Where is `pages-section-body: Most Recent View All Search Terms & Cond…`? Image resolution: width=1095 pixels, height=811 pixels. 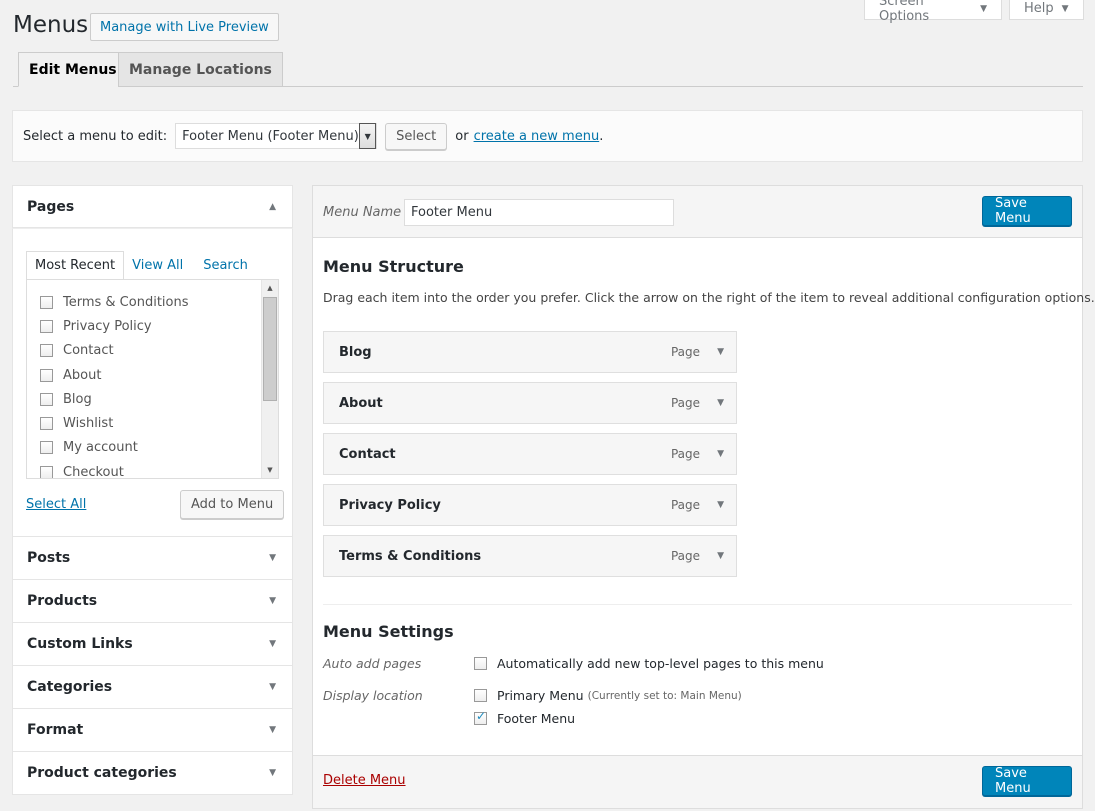 pages-section-body: Most Recent View All Search Terms & Cond… is located at coordinates (152, 382).